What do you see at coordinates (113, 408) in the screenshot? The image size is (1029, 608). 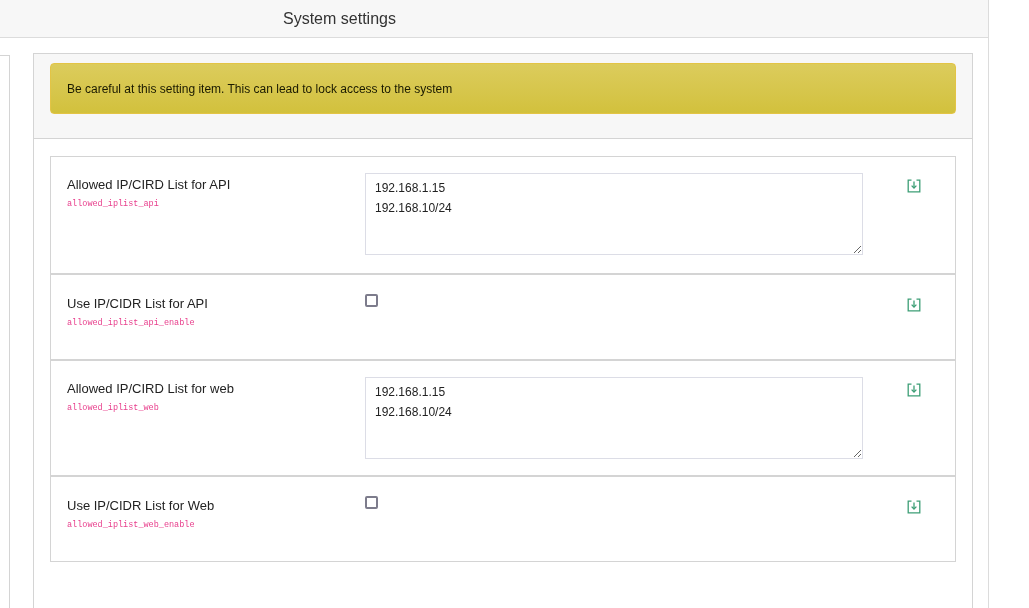 I see `setting-key: allowed_iplist_web` at bounding box center [113, 408].